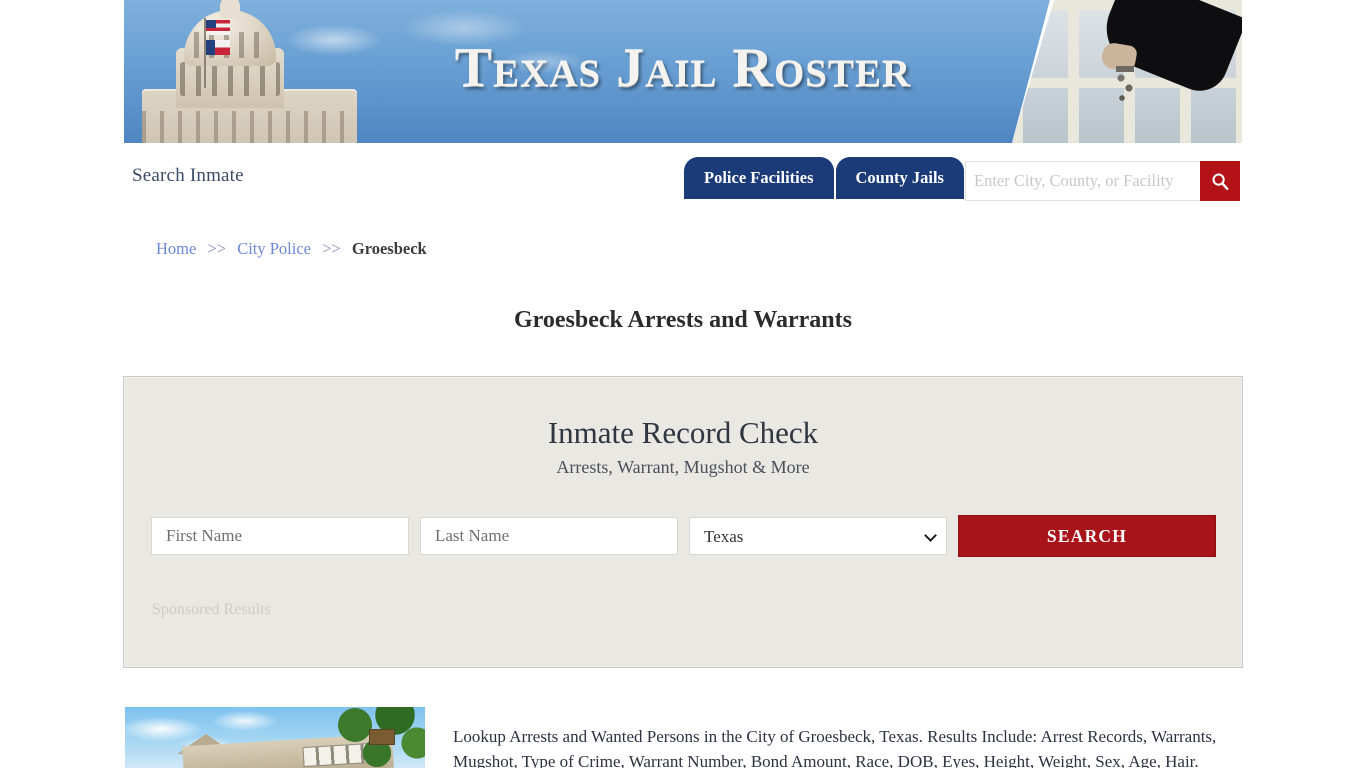 The height and width of the screenshot is (768, 1366). Describe the element at coordinates (549, 536) in the screenshot. I see `last-name-input` at that location.